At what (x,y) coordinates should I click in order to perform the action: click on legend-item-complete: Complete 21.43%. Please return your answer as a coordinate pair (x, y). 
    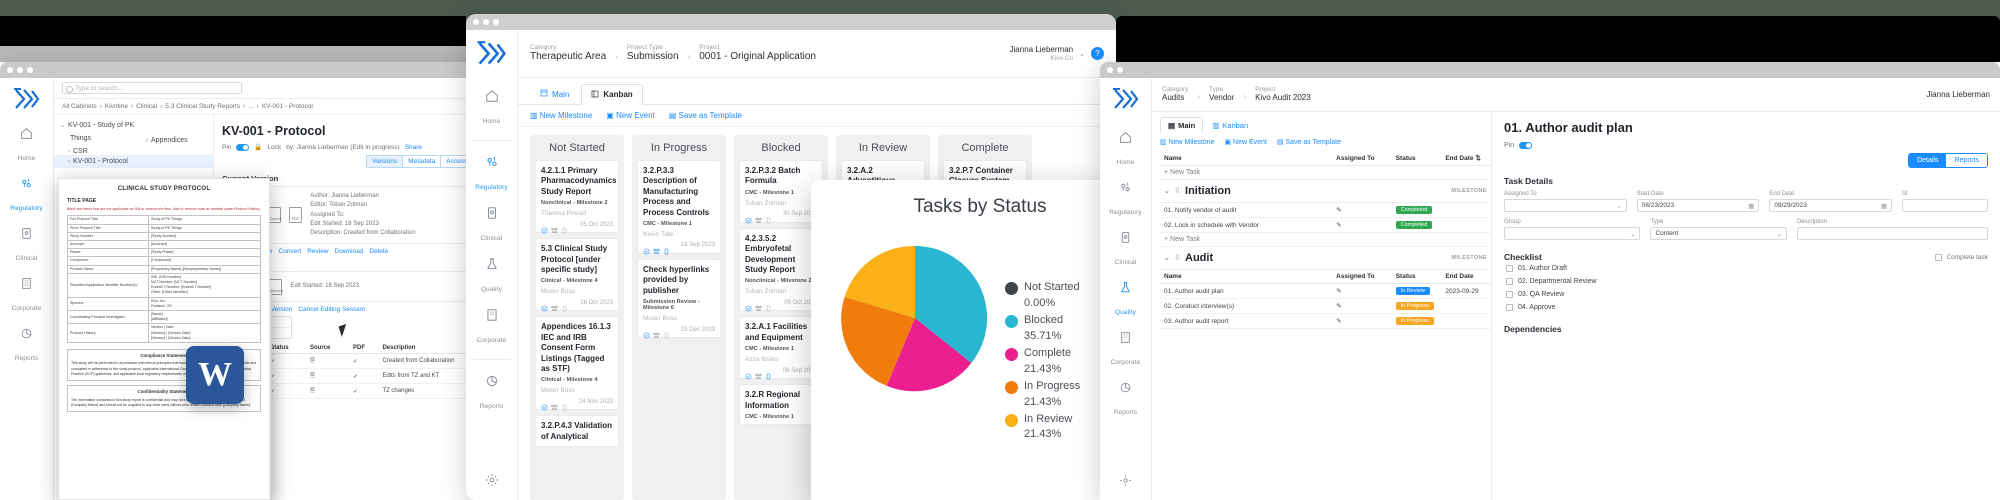
    Looking at the image, I should click on (1042, 362).